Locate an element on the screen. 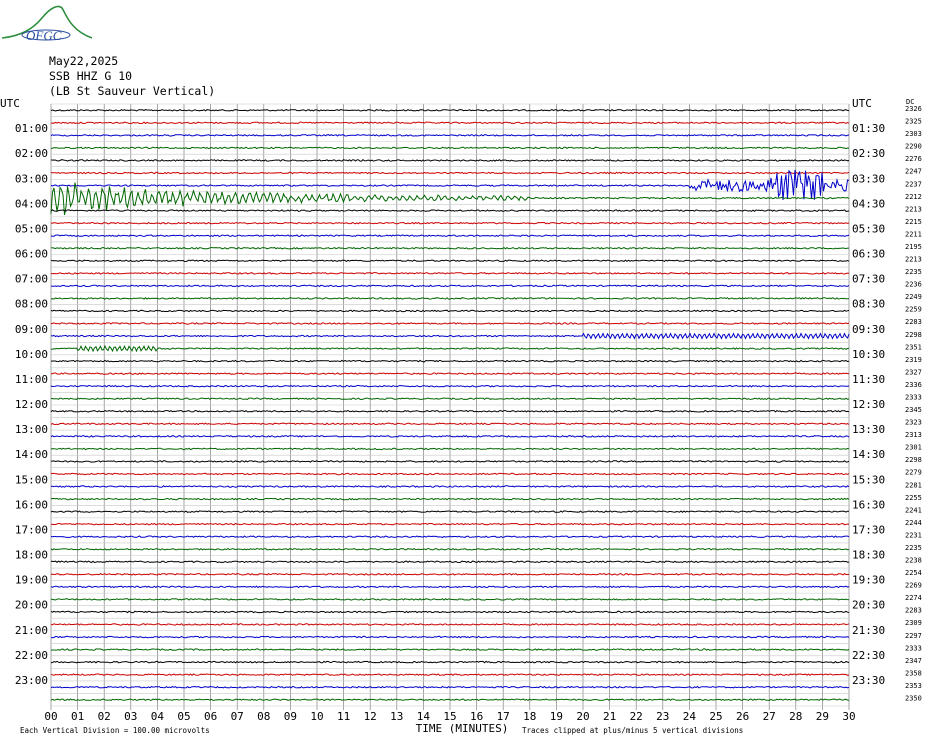  dc-offset-label: 2279 is located at coordinates (913, 473).